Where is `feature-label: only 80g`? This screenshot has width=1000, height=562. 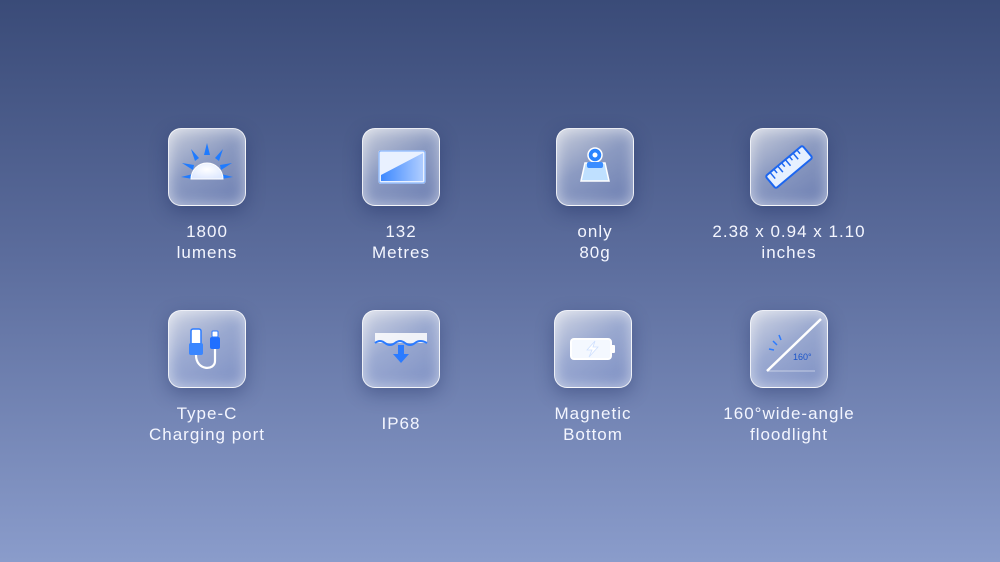 feature-label: only 80g is located at coordinates (595, 242).